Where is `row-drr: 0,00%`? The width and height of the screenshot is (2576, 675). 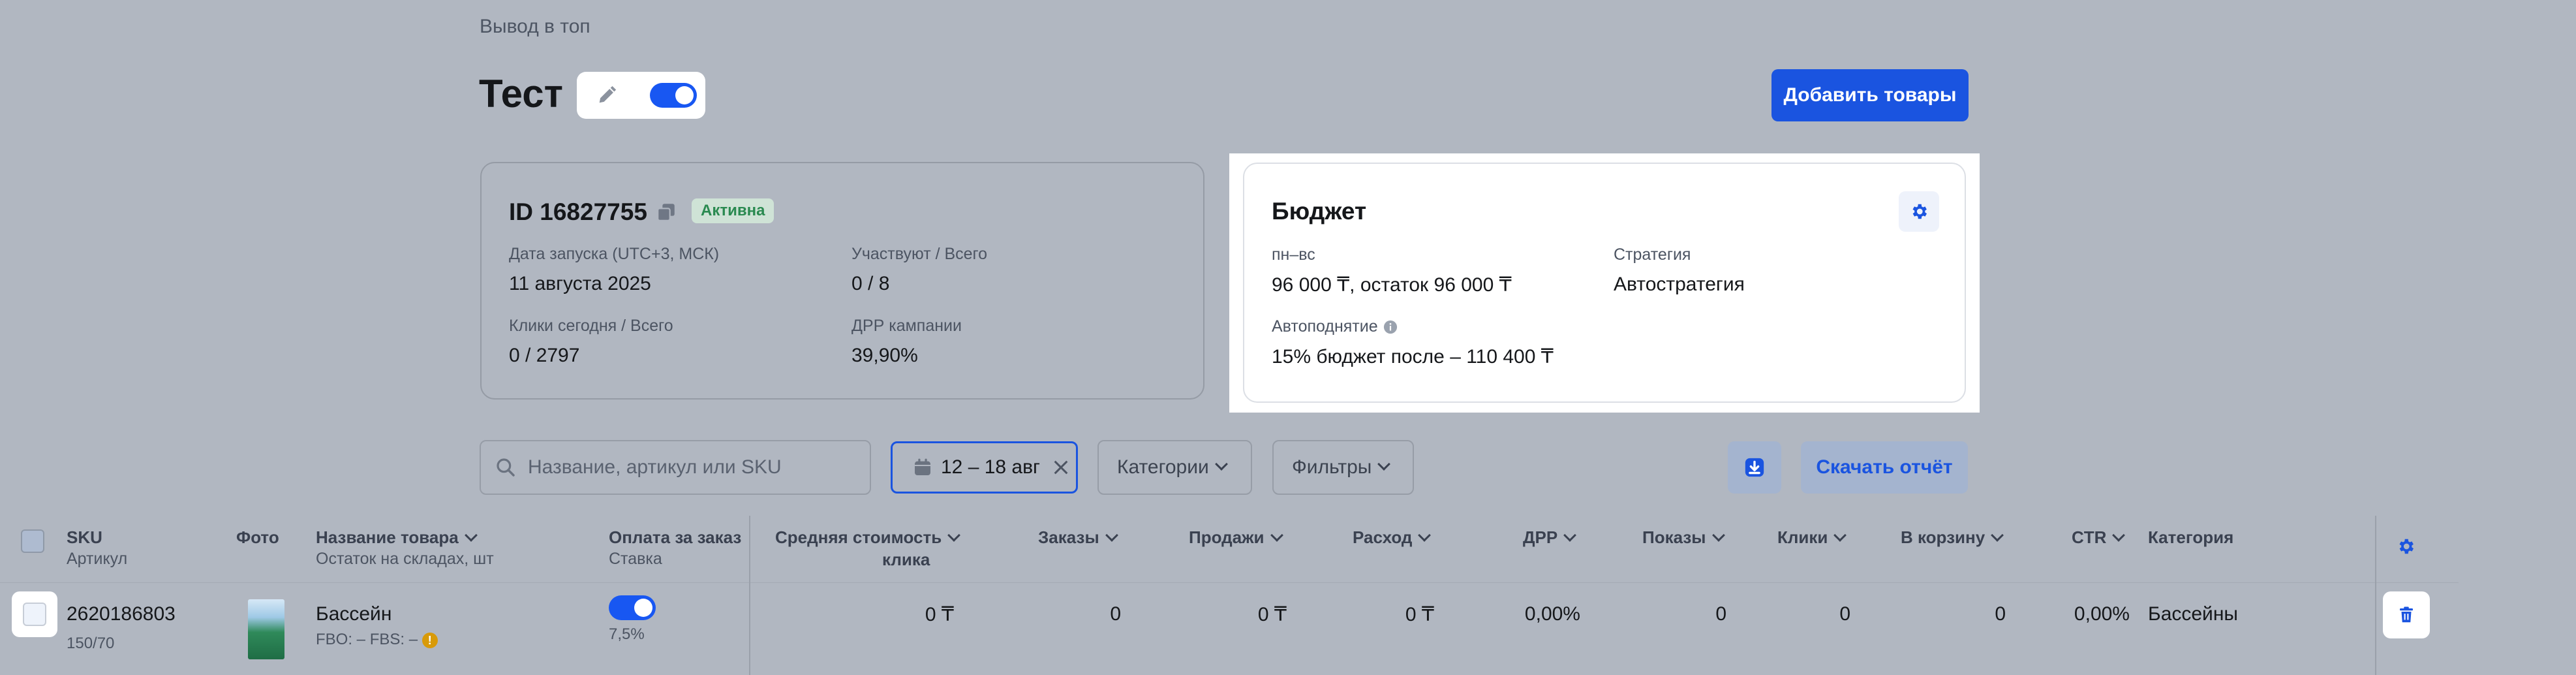
row-drr: 0,00% is located at coordinates (1552, 614).